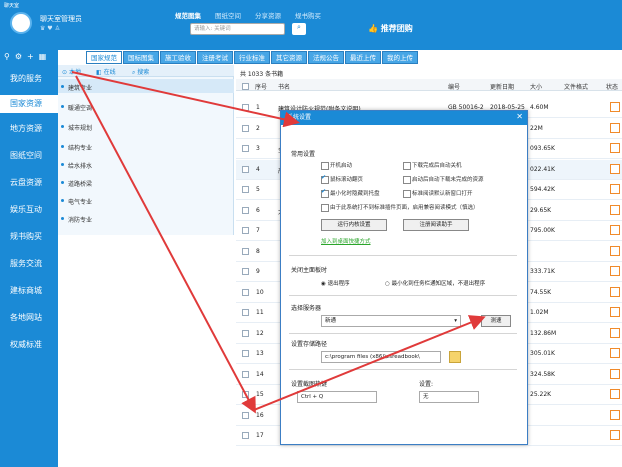  I want to click on arrow-to-speed-test, so click(369, 363).